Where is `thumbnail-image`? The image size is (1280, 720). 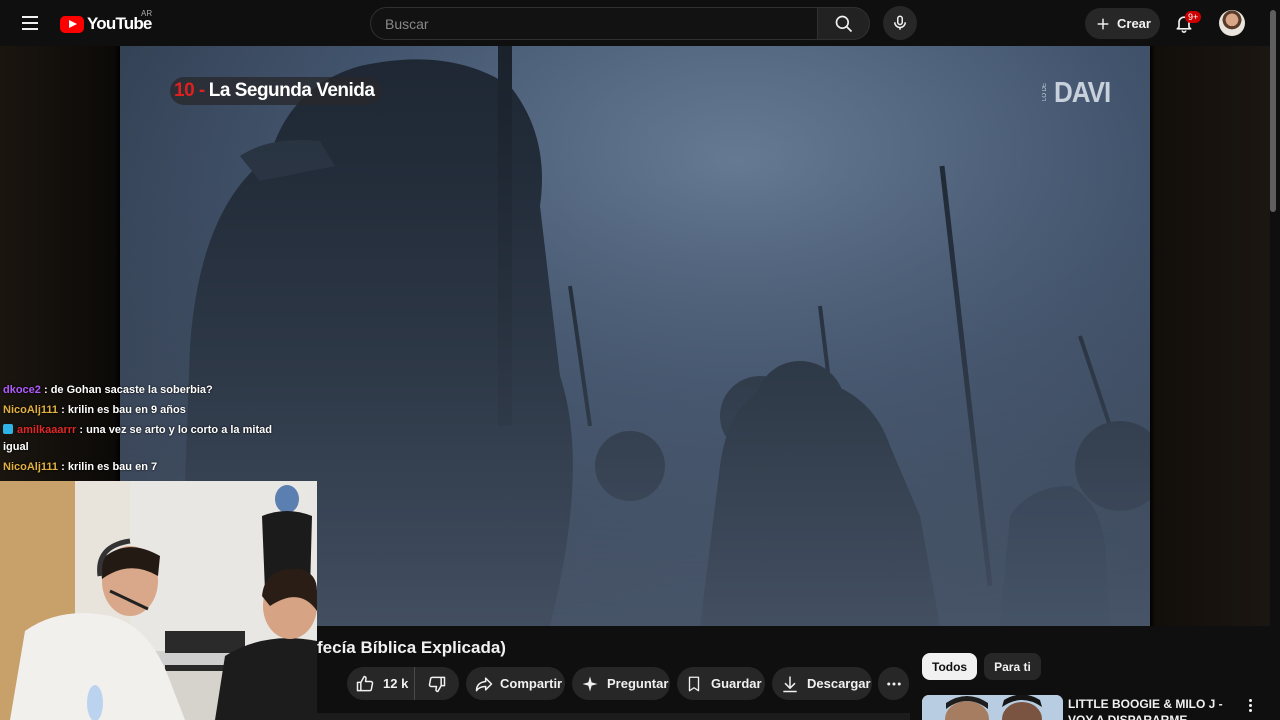 thumbnail-image is located at coordinates (992, 707).